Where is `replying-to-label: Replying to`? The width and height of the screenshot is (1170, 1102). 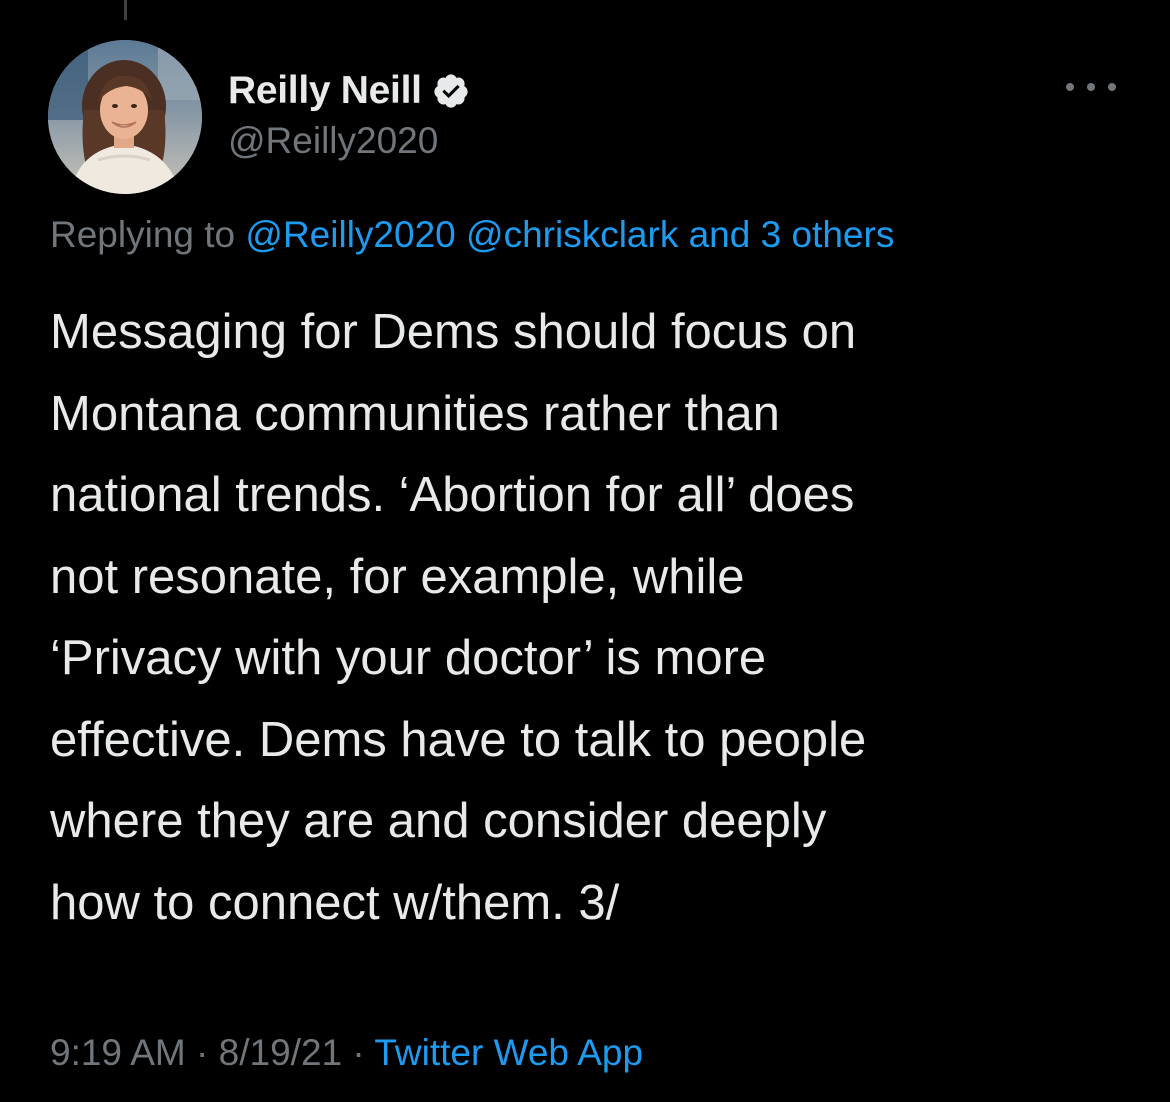 replying-to-label: Replying to is located at coordinates (143, 234).